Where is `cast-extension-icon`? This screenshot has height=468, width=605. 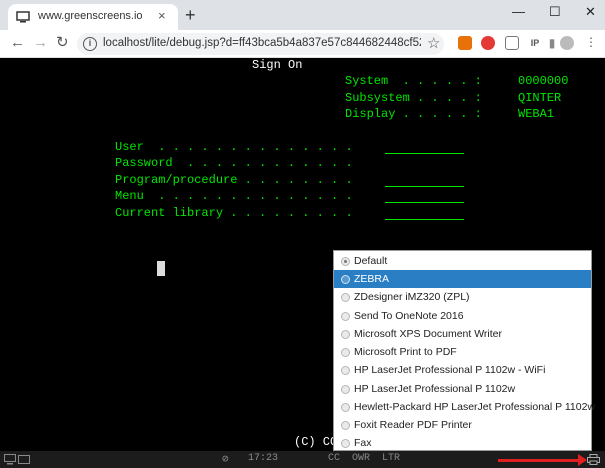 cast-extension-icon is located at coordinates (465, 43).